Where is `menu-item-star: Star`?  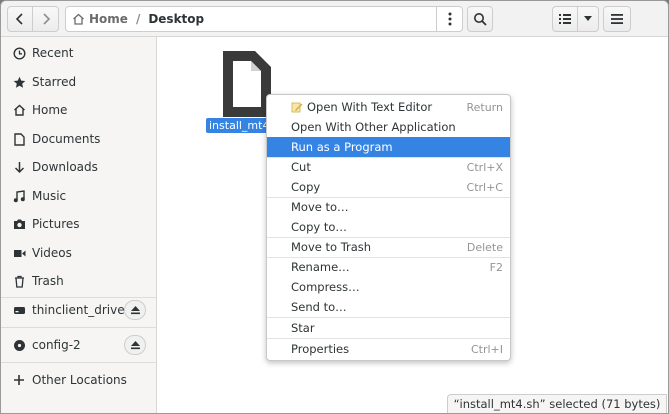
menu-item-star: Star is located at coordinates (388, 328).